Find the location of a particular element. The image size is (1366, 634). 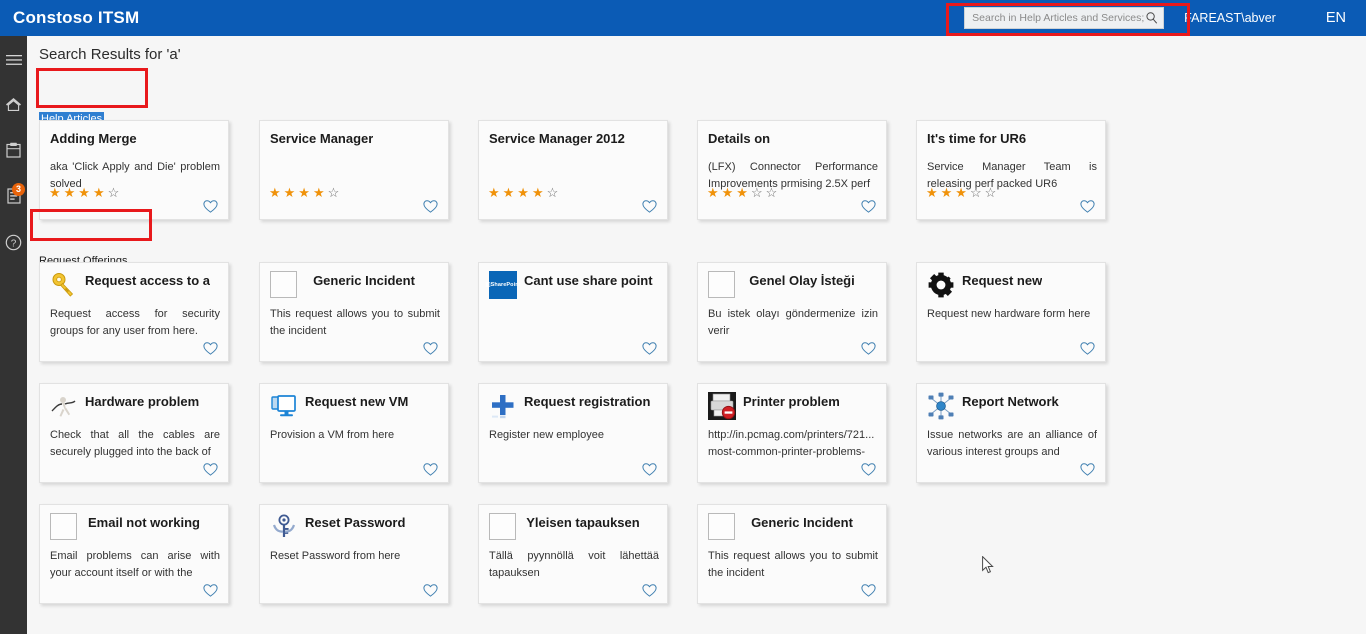

home-icon is located at coordinates (13, 104).